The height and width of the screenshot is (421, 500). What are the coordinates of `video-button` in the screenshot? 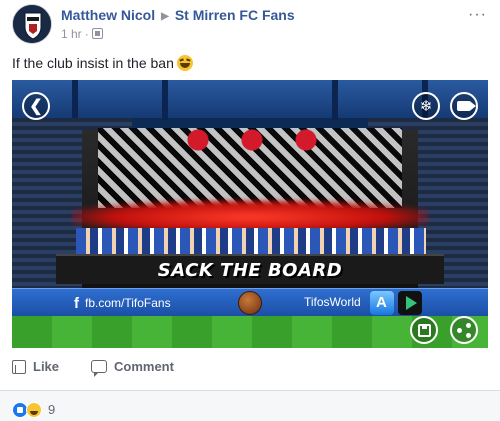 It's located at (464, 106).